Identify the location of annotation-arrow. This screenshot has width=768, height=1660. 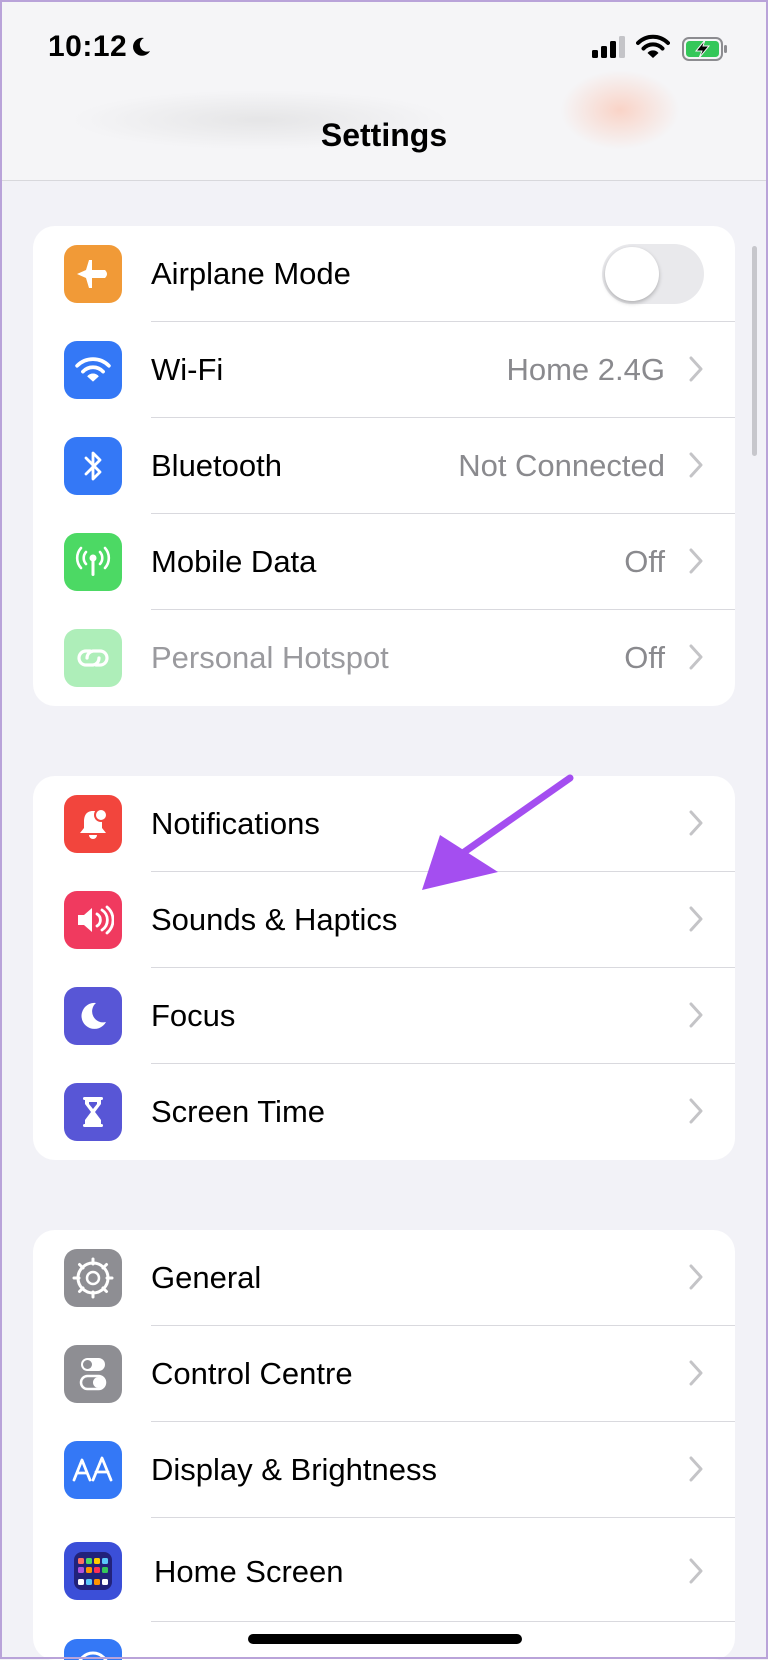
(498, 832).